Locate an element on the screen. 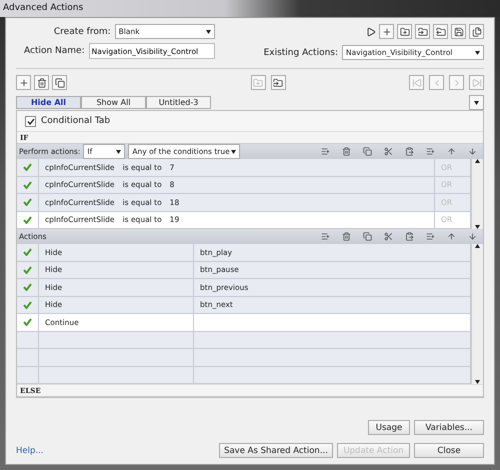  field-label: Create from: is located at coordinates (82, 31).